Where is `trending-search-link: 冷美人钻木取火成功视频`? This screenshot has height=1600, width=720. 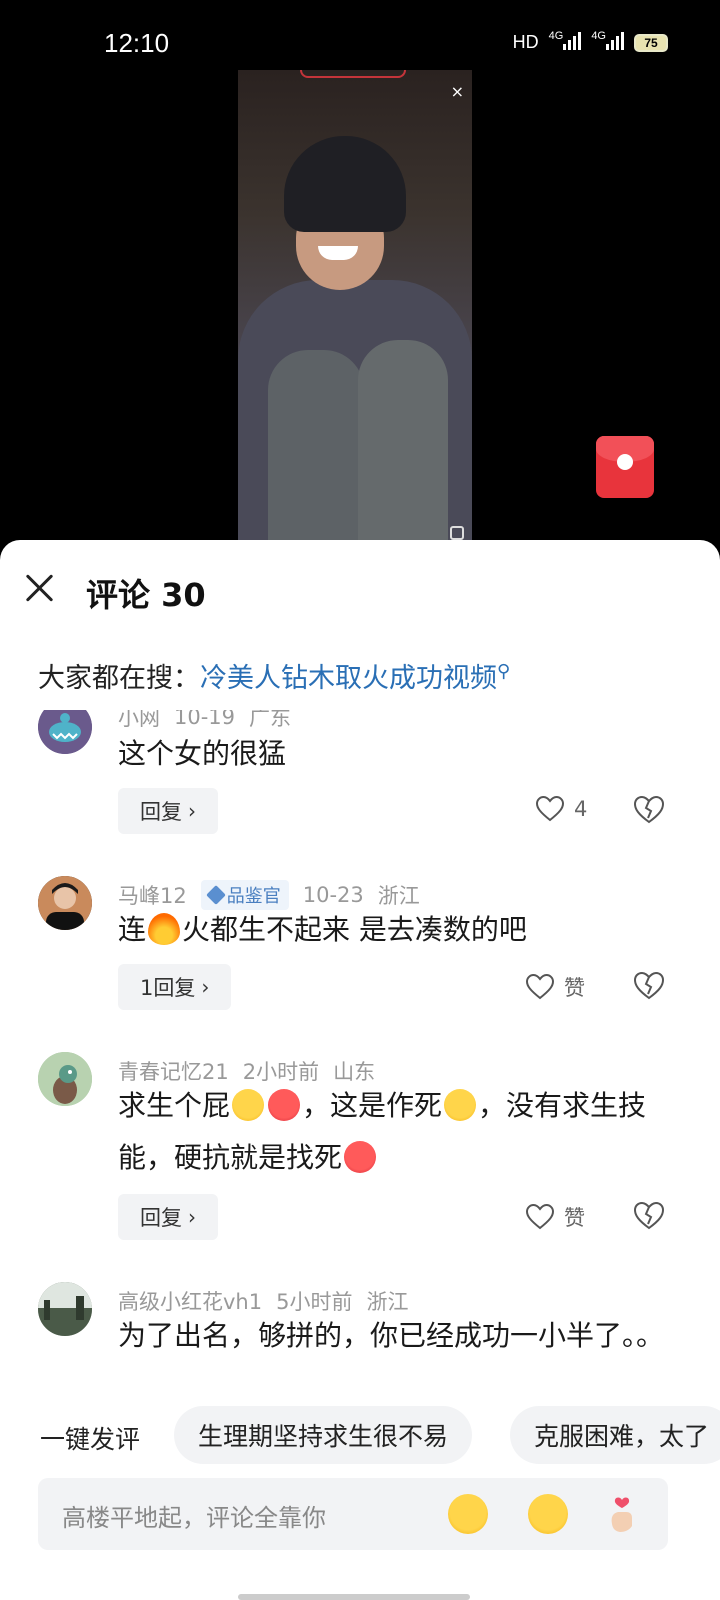
trending-search-link: 冷美人钻木取火成功视频 is located at coordinates (348, 678).